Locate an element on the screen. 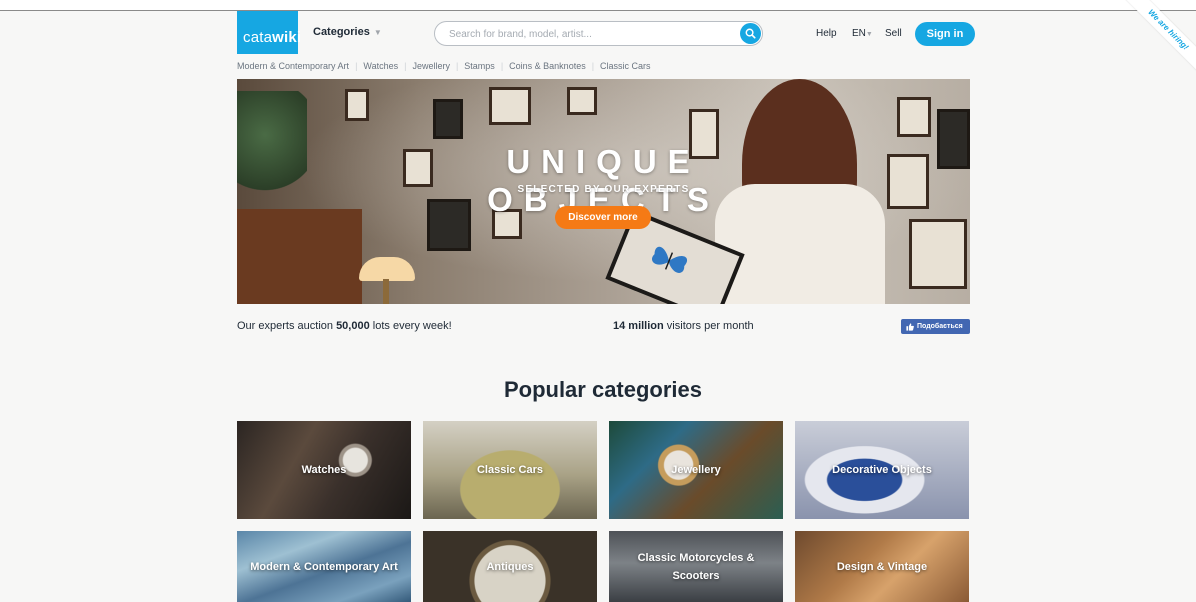 The height and width of the screenshot is (602, 1196). tile-label: Modern & Contemporary Art is located at coordinates (324, 566).